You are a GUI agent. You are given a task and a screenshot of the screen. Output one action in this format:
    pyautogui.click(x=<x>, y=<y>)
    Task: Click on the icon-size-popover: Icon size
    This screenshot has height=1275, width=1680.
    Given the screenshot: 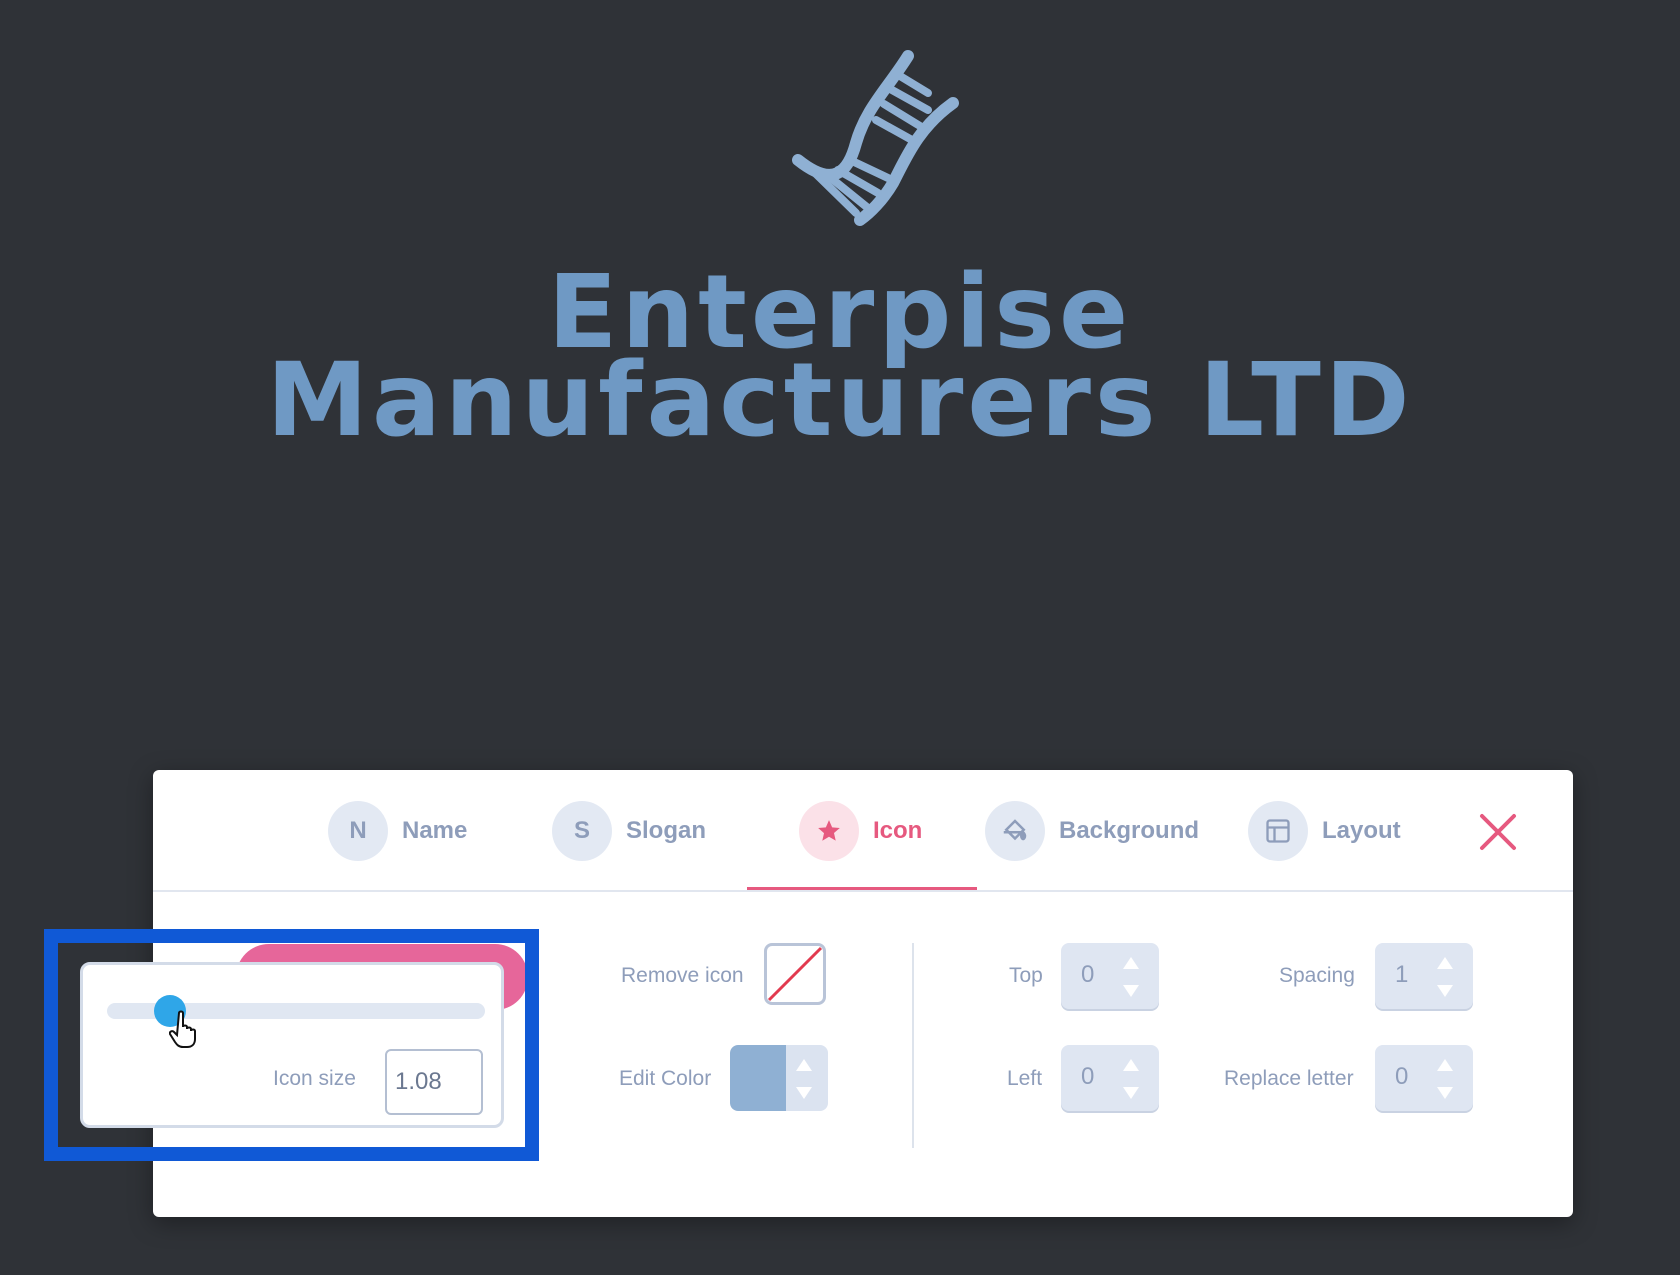 What is the action you would take?
    pyautogui.click(x=292, y=1045)
    